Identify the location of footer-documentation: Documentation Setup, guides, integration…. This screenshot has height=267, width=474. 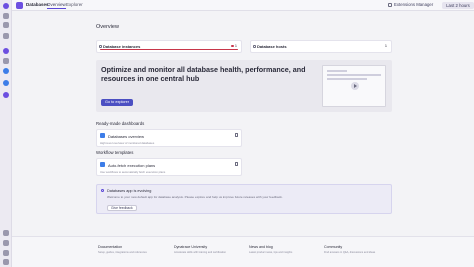
(133, 249).